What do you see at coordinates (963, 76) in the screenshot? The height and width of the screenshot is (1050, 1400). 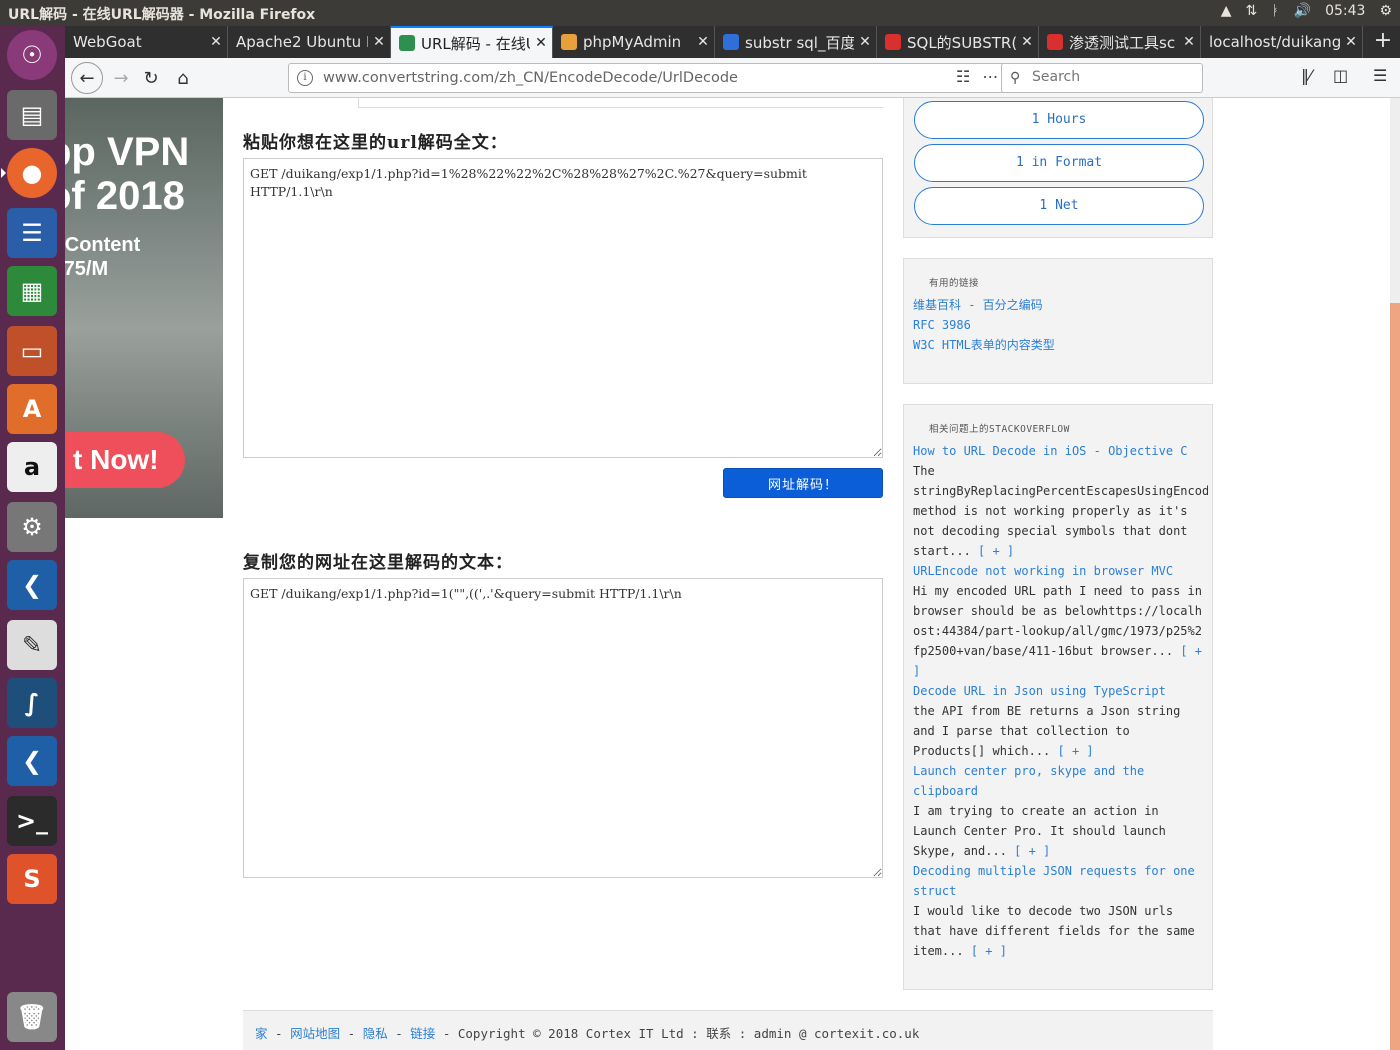 I see `reader-view-icon: ☷` at bounding box center [963, 76].